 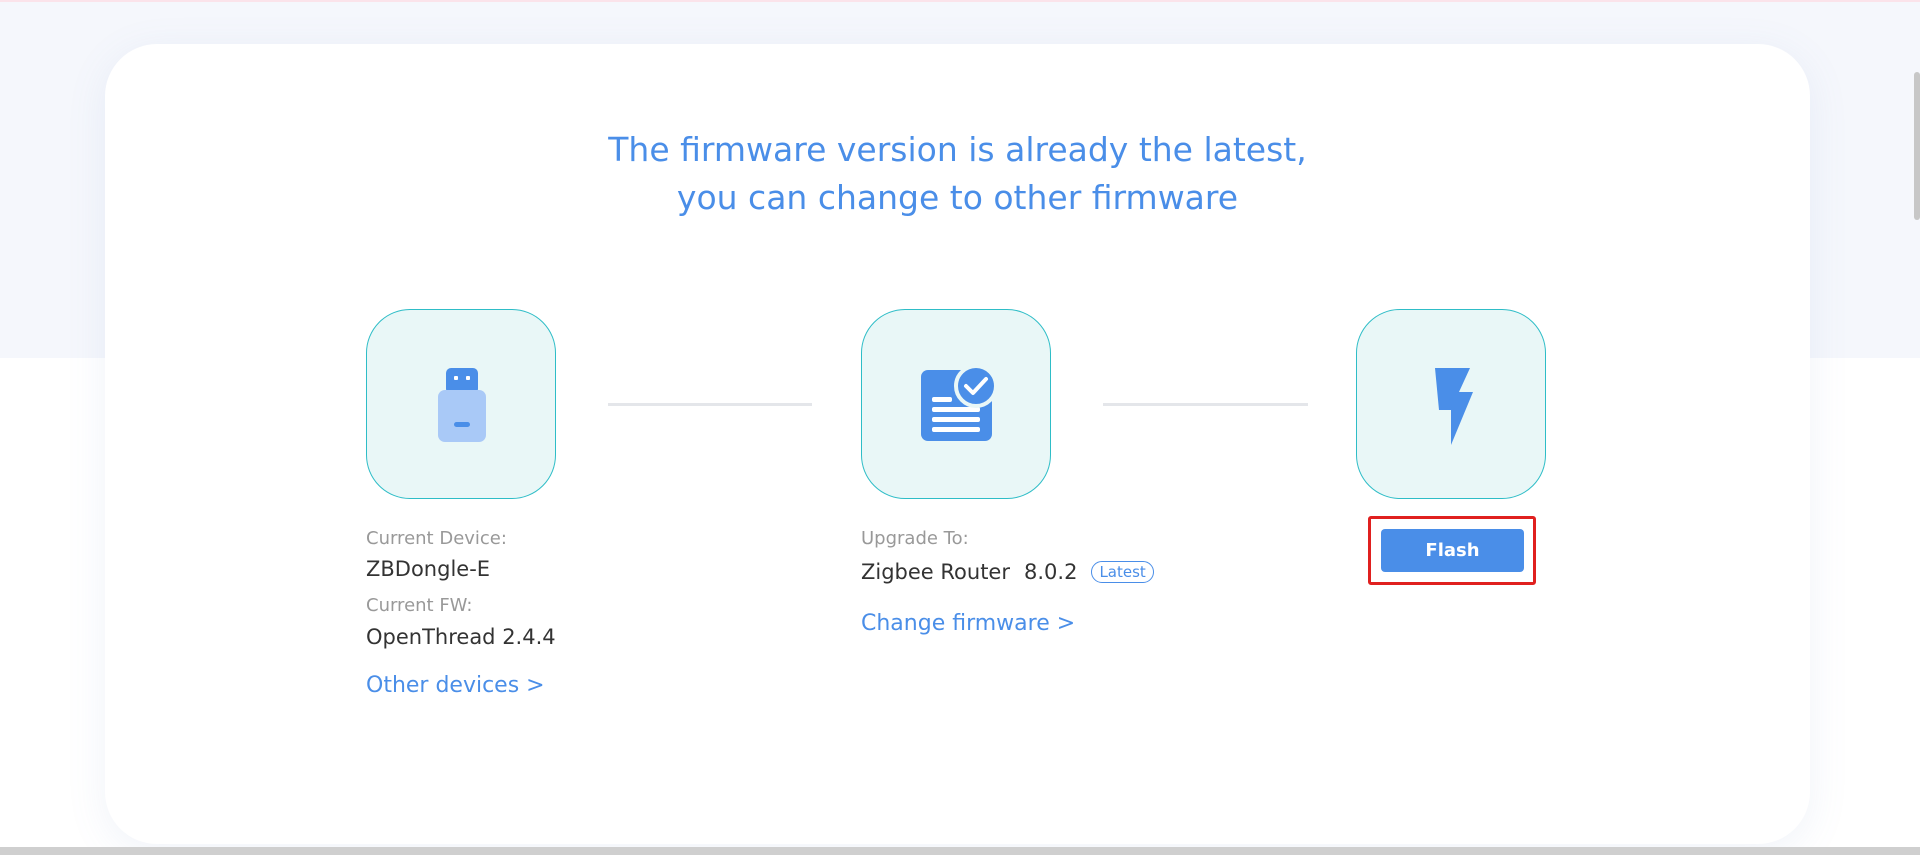 I want to click on firmware-step-box, so click(x=956, y=404).